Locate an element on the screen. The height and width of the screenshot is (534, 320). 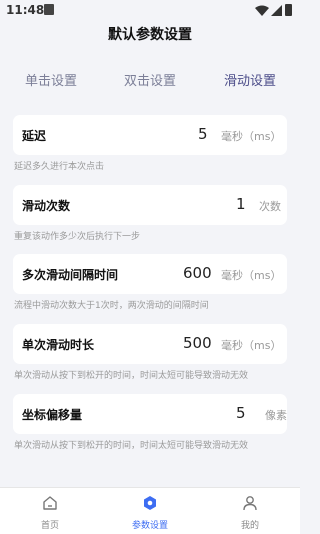
nav-label: 首页 is located at coordinates (49, 526).